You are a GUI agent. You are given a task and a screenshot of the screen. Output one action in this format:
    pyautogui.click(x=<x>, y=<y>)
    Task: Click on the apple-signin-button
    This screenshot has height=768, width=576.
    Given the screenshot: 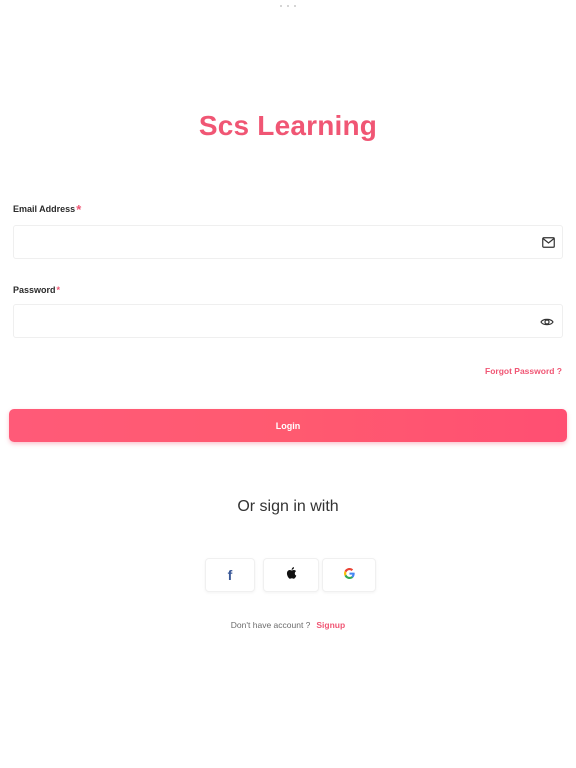 What is the action you would take?
    pyautogui.click(x=291, y=575)
    